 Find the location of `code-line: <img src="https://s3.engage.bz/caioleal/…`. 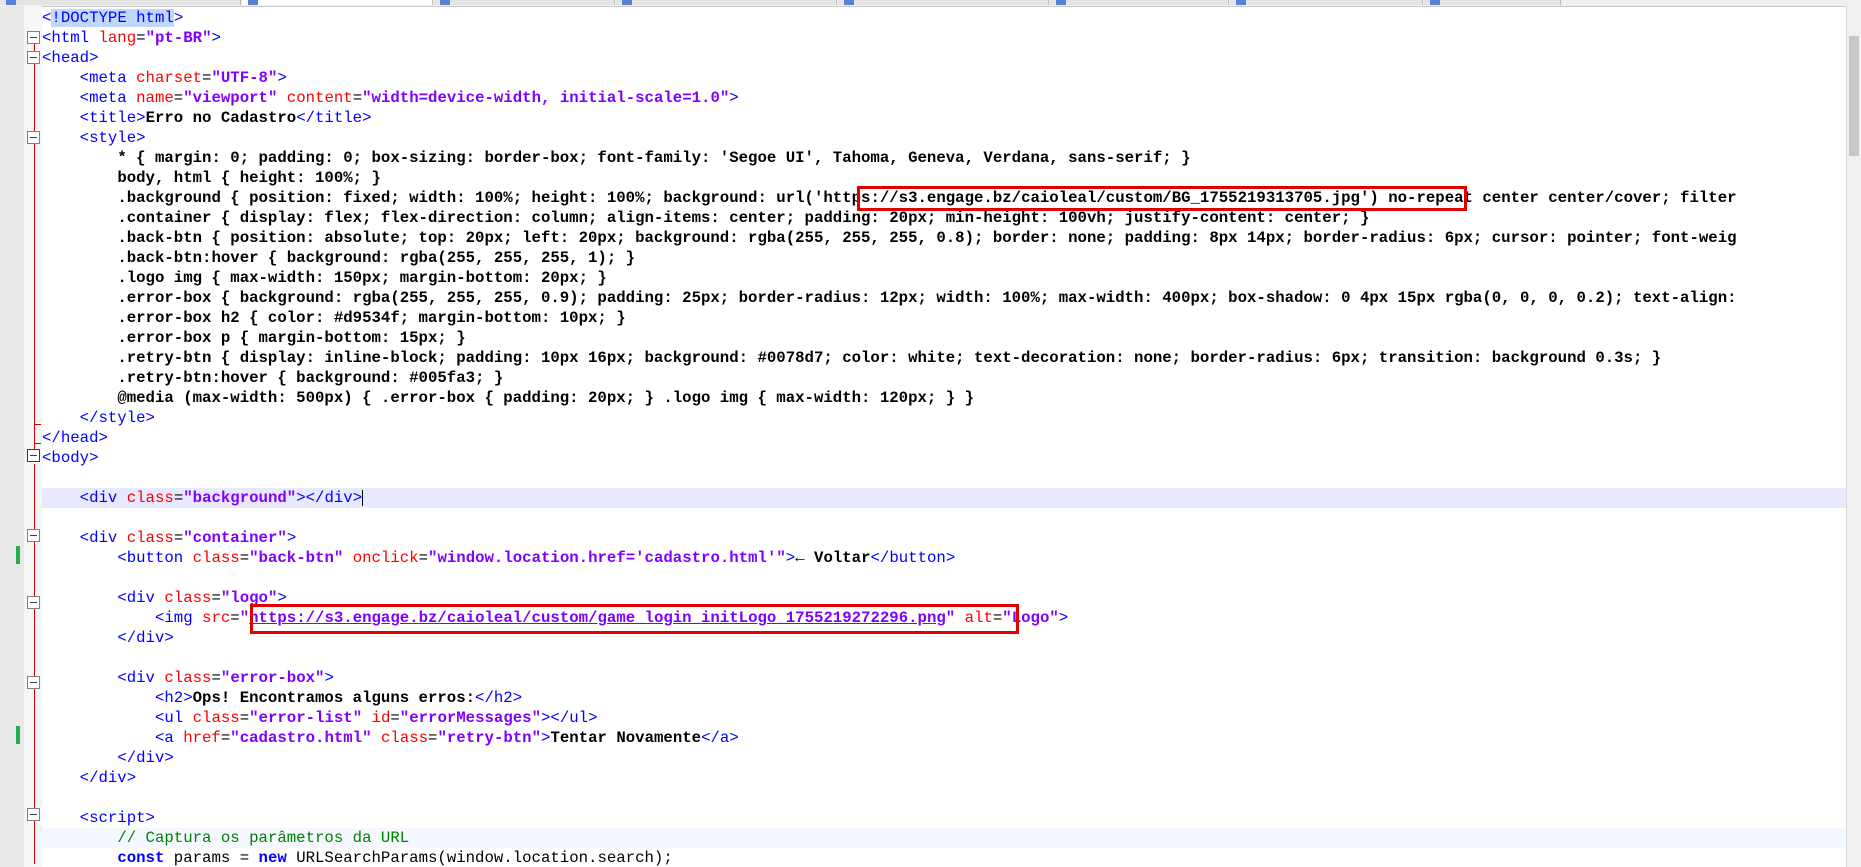

code-line: <img src="https://s3.engage.bz/caioleal/… is located at coordinates (611, 618).